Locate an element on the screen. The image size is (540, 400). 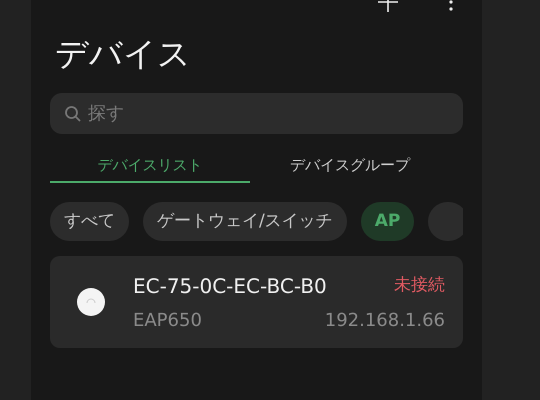
tab: デバイスリスト is located at coordinates (150, 166).